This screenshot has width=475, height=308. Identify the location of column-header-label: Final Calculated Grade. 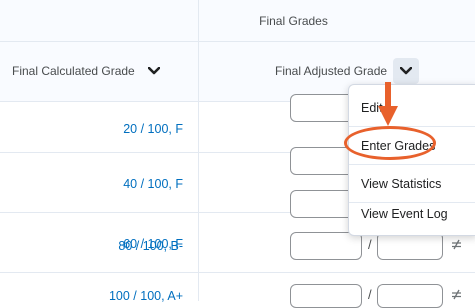
(73, 71).